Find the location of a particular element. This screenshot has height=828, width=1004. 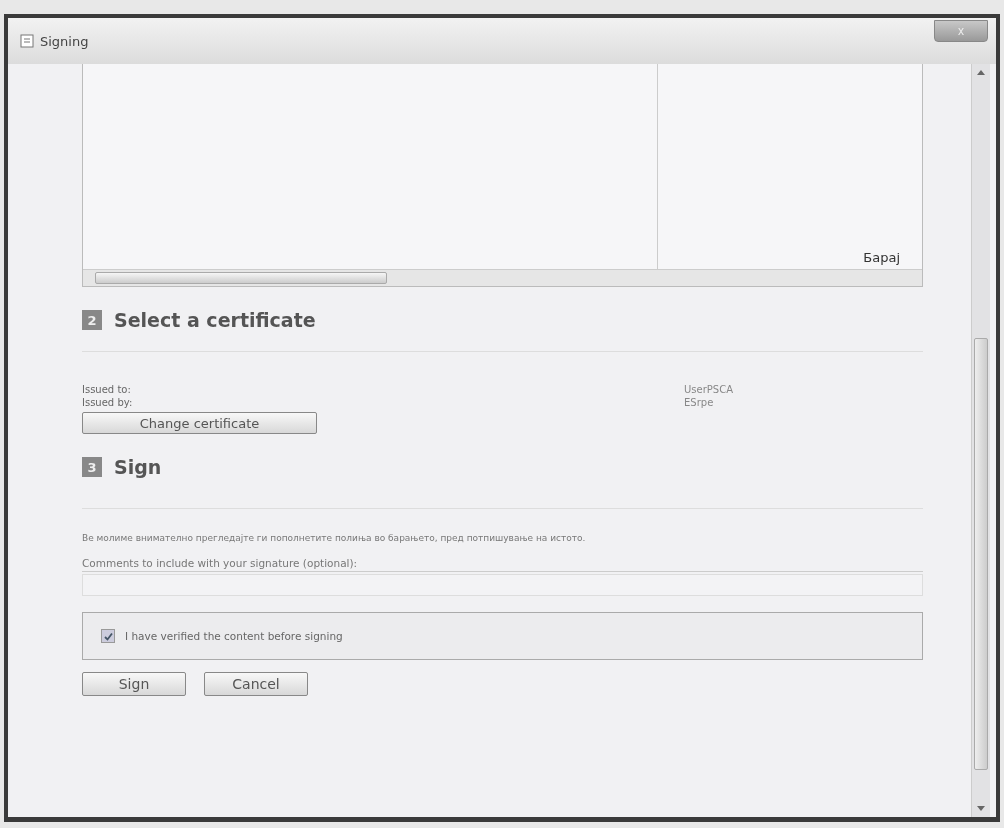

checkbox-label: I have verified the content before signing is located at coordinates (234, 636).